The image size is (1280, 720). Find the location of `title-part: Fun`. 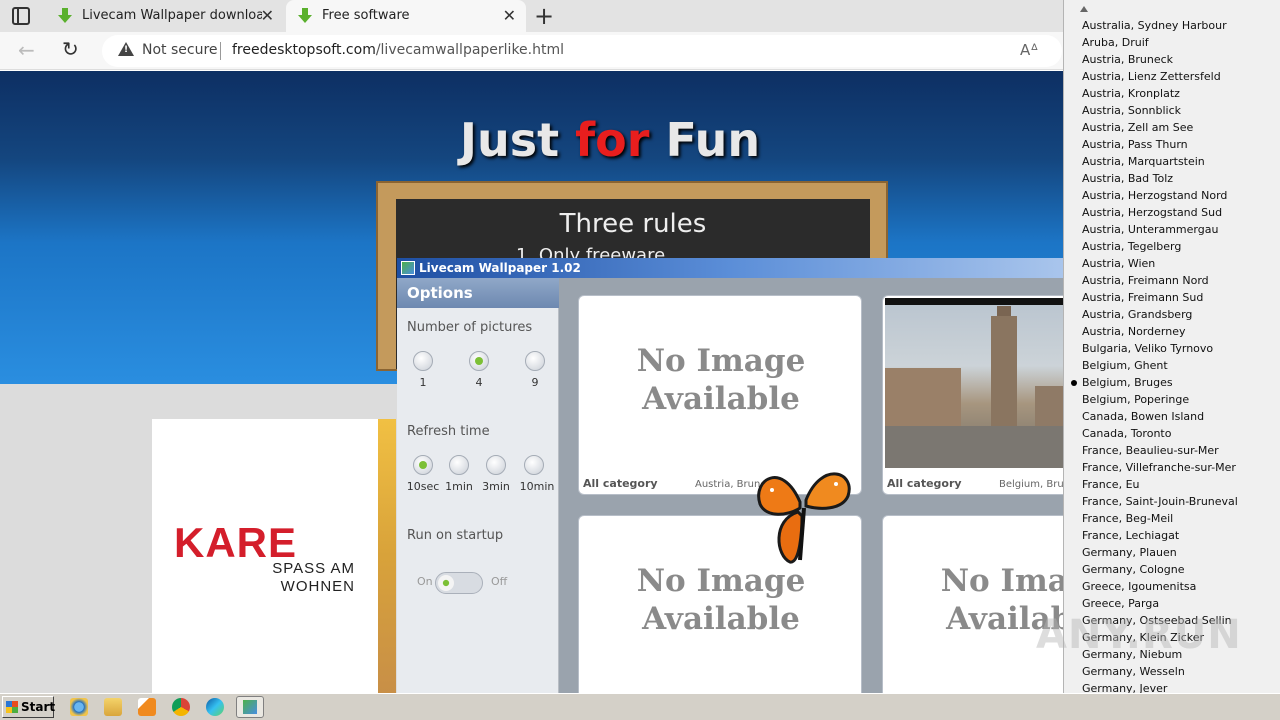

title-part: Fun is located at coordinates (705, 140).